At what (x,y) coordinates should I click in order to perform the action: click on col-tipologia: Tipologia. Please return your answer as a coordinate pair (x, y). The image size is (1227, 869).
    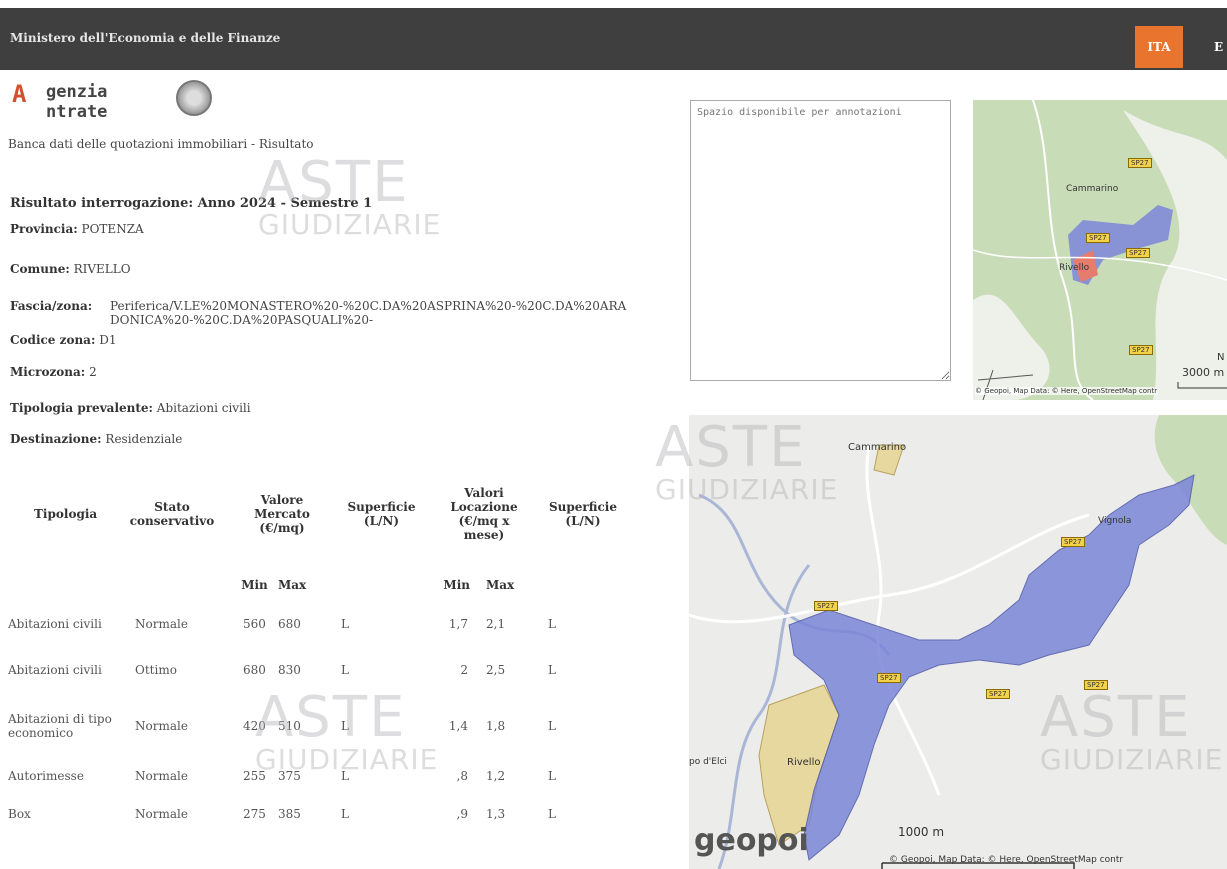
    Looking at the image, I should click on (66, 514).